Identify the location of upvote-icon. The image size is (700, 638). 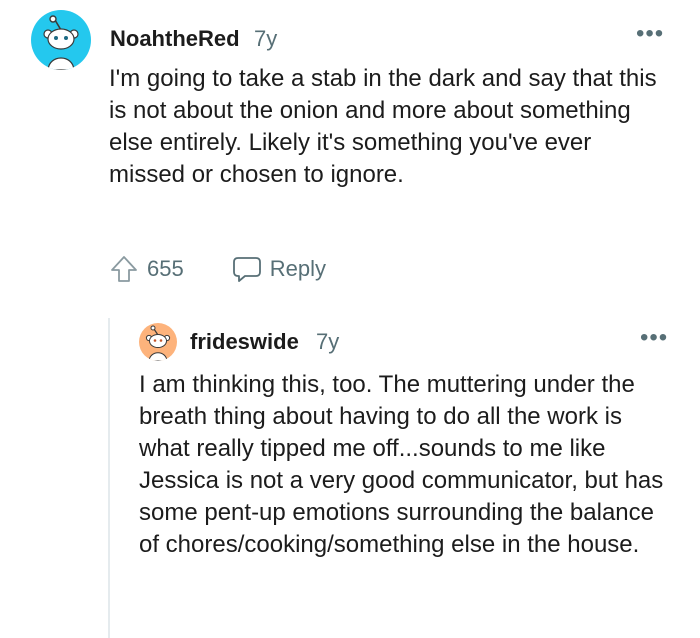
(124, 269).